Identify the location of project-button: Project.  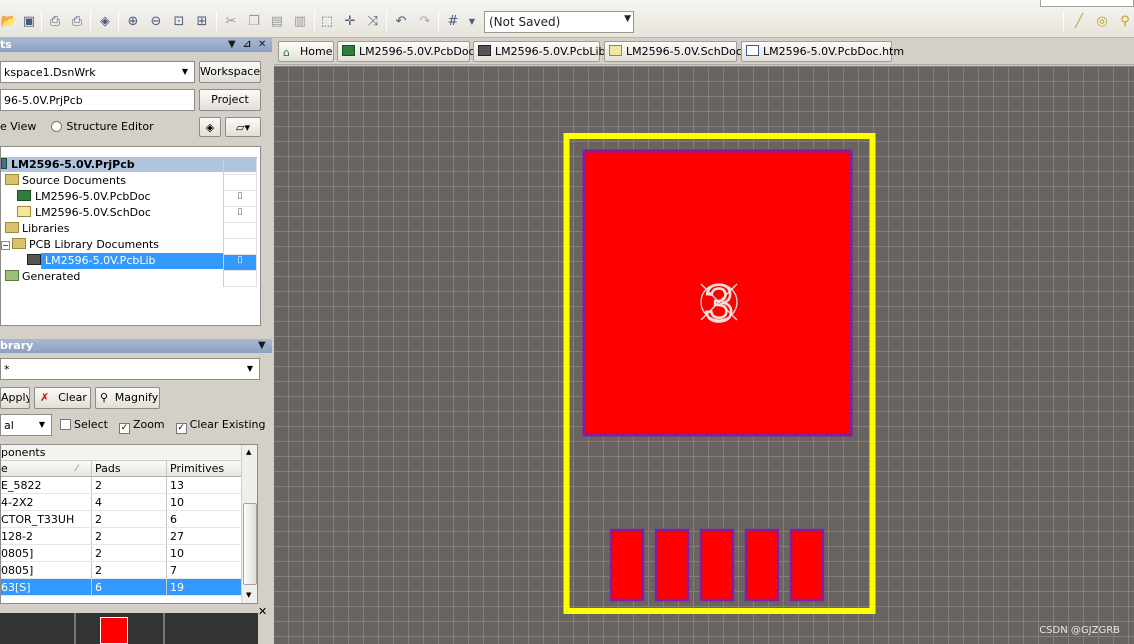
(230, 100).